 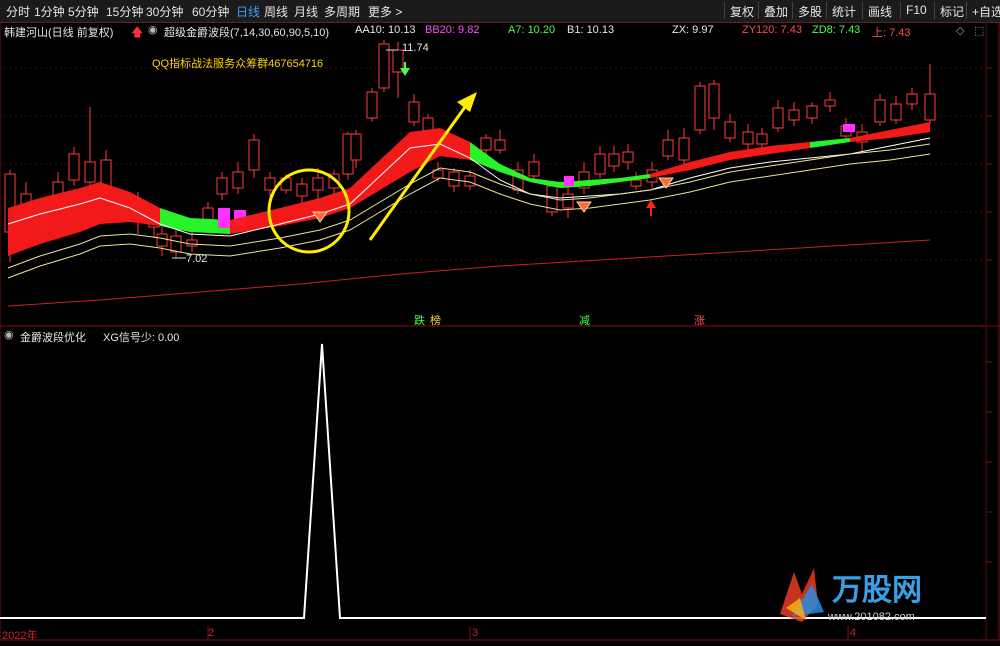 I want to click on xg-signal-value: XG信号少: 0.00, so click(x=141, y=338).